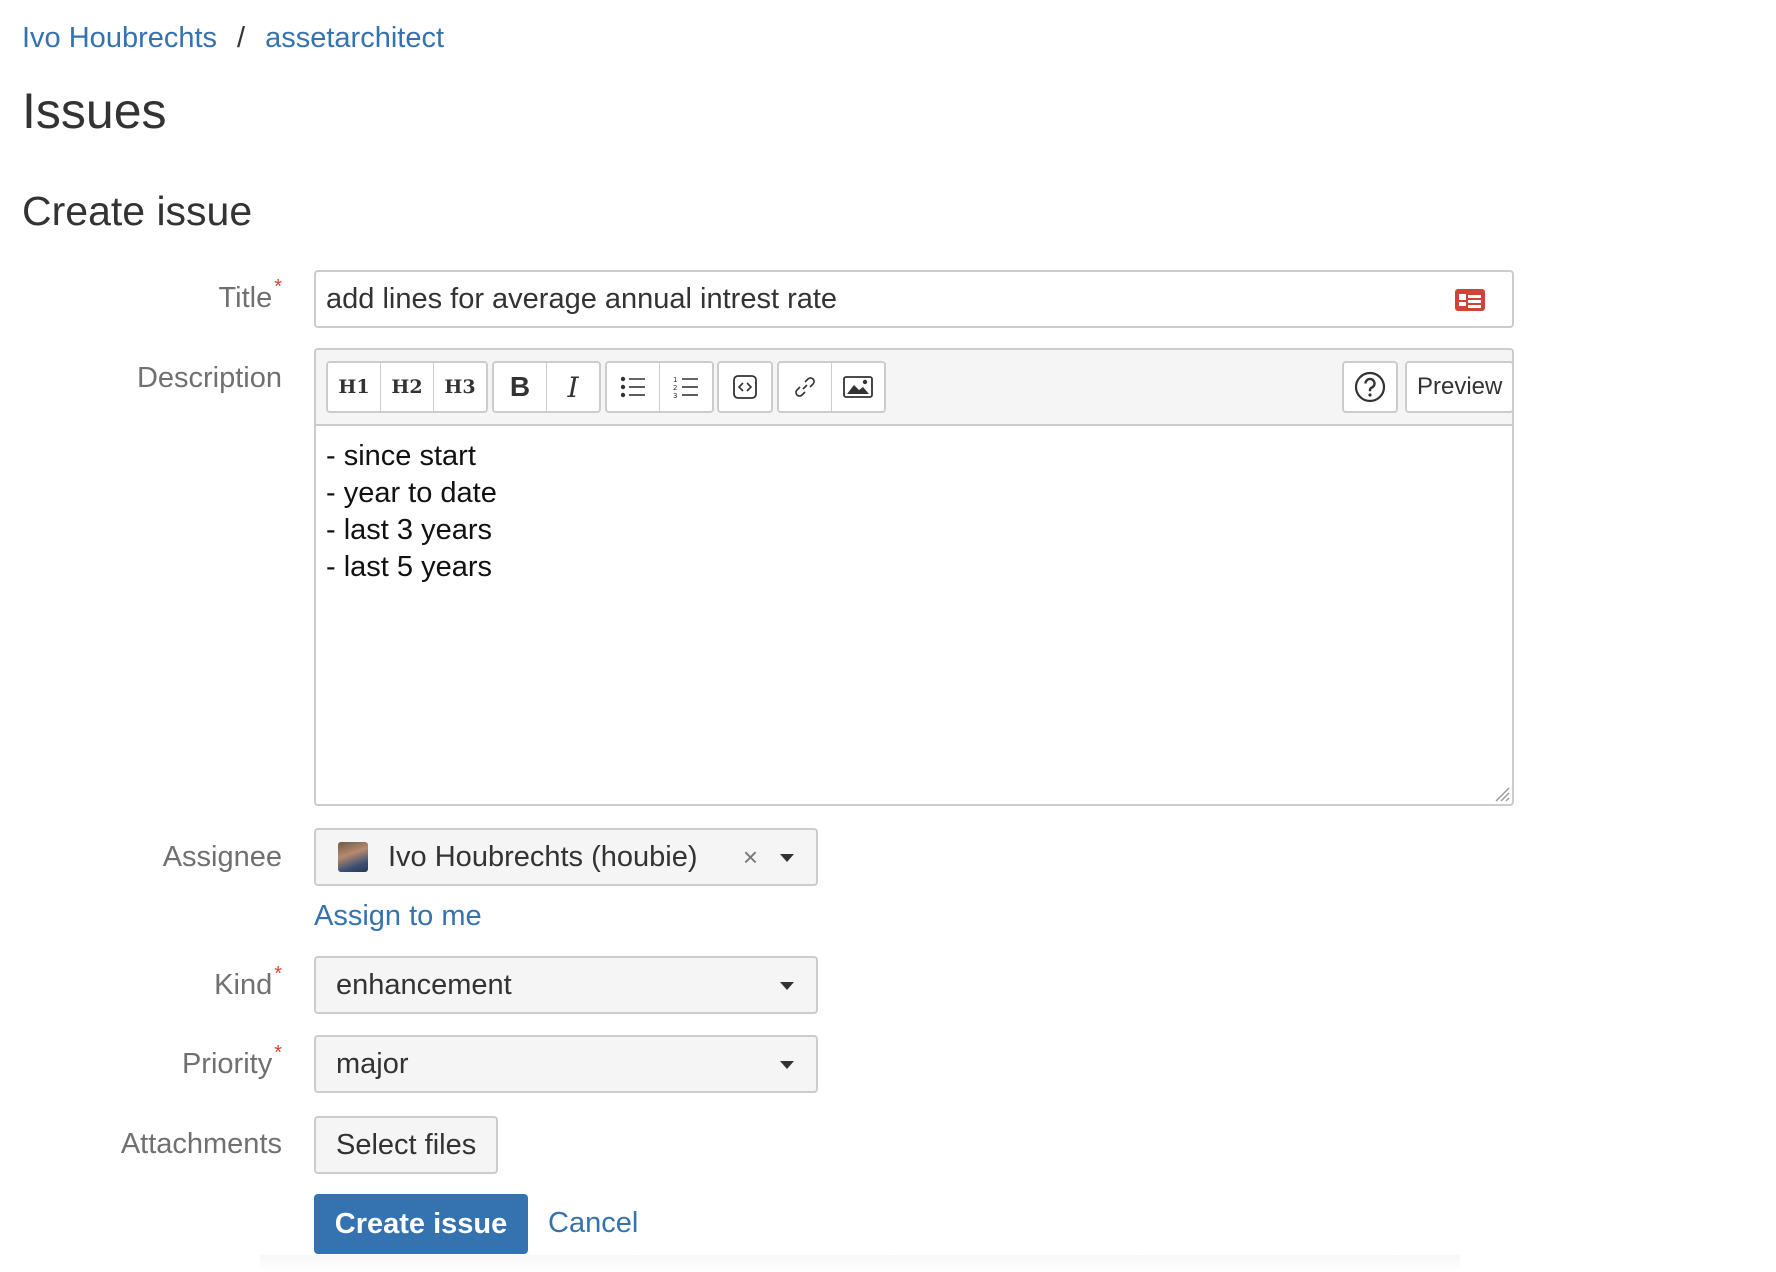 This screenshot has width=1776, height=1272. I want to click on section-title: Create issue, so click(137, 211).